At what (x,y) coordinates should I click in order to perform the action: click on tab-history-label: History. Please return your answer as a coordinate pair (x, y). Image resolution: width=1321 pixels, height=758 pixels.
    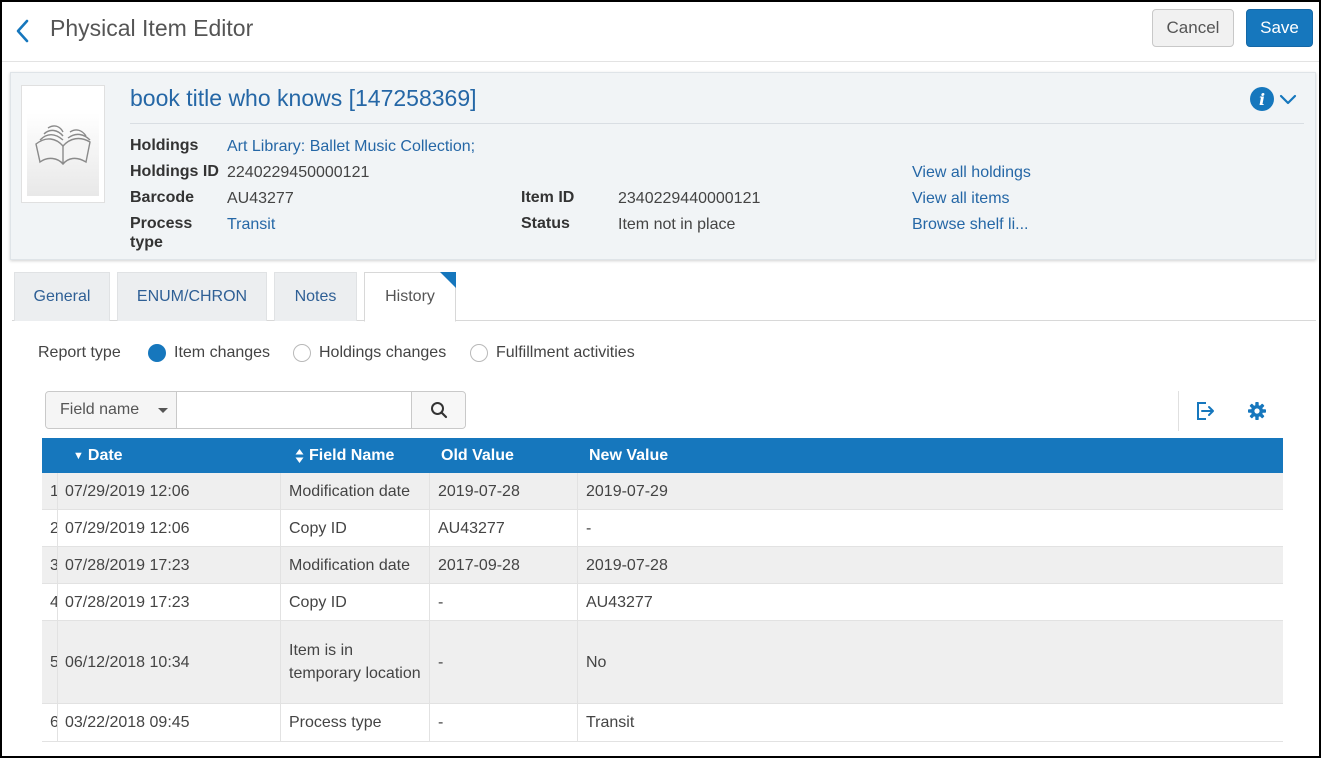
    Looking at the image, I should click on (410, 296).